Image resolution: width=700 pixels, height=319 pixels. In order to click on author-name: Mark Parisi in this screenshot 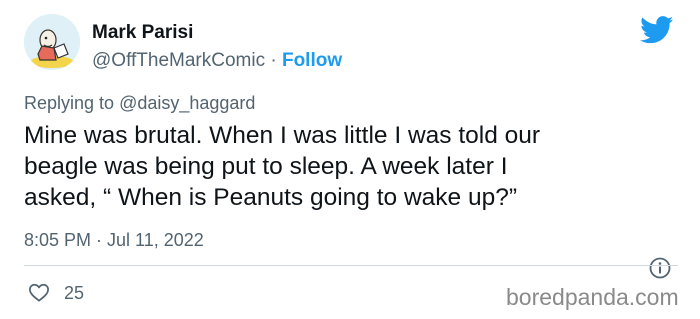, I will do `click(142, 33)`.